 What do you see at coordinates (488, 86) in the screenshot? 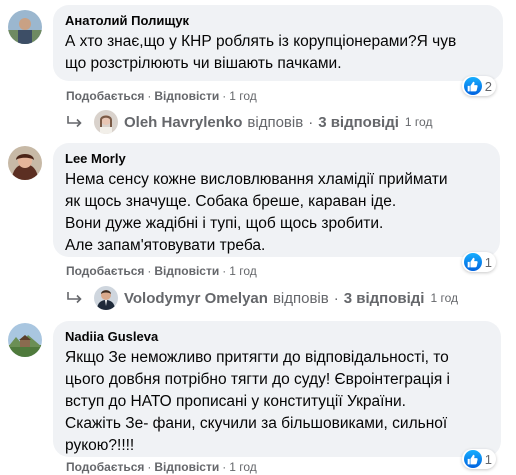
I see `reaction-count: 2` at bounding box center [488, 86].